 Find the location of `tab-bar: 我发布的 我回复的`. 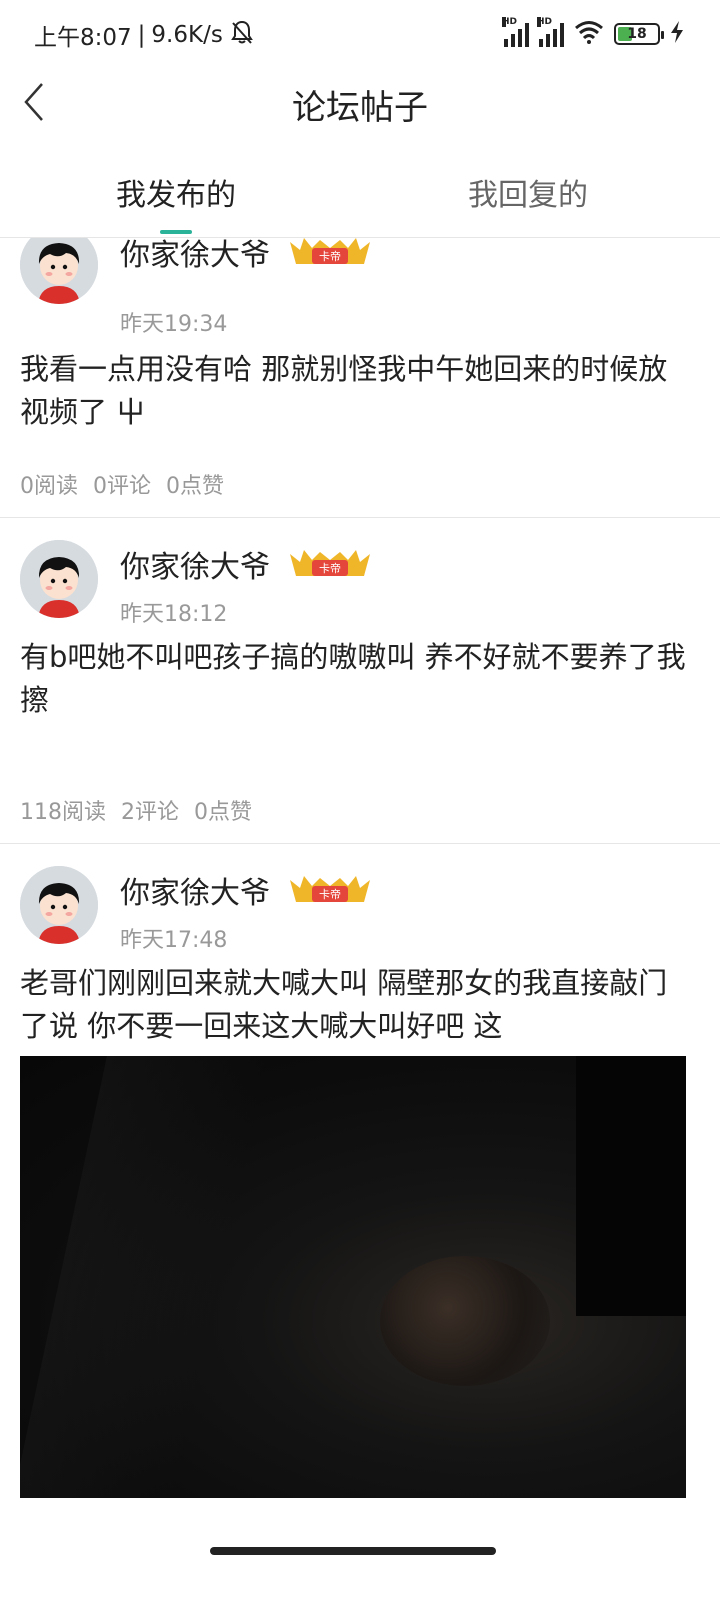

tab-bar: 我发布的 我回复的 is located at coordinates (360, 194).